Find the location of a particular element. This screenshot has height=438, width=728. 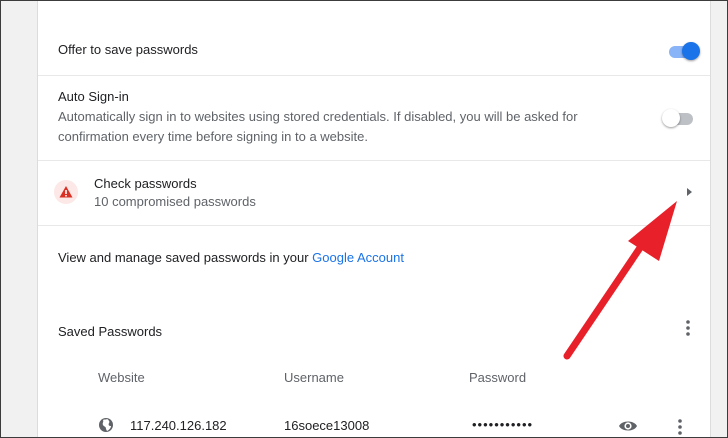

globe-icon is located at coordinates (106, 425).